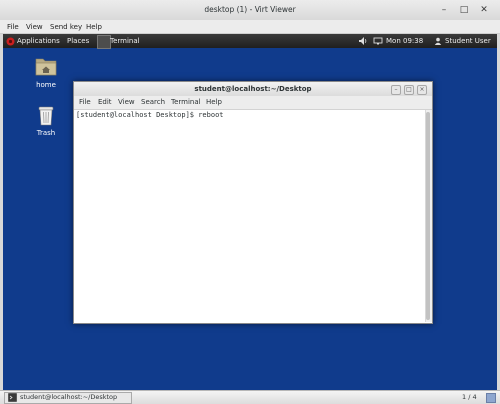 The image size is (500, 404). I want to click on home-icon-label: home, so click(46, 85).